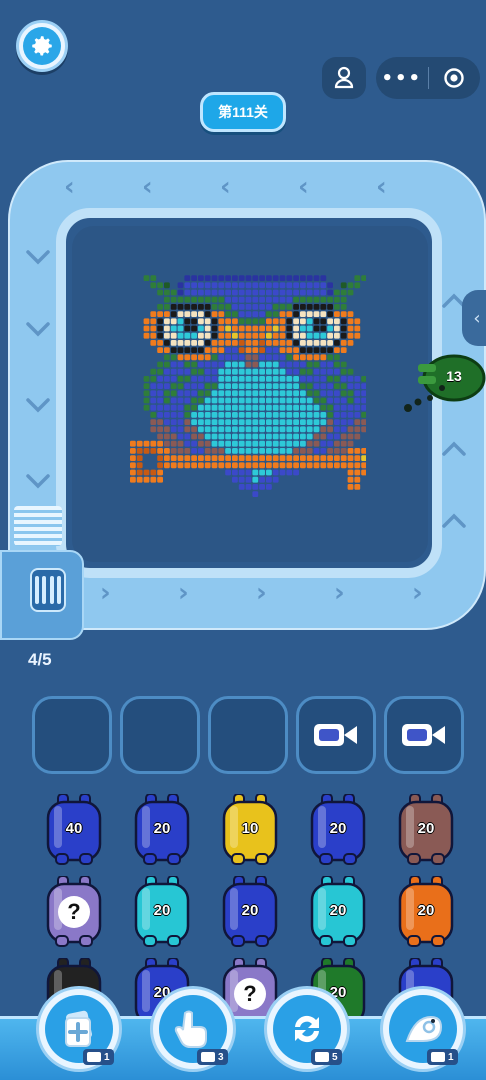 The width and height of the screenshot is (486, 1080). I want to click on target-icon, so click(454, 78).